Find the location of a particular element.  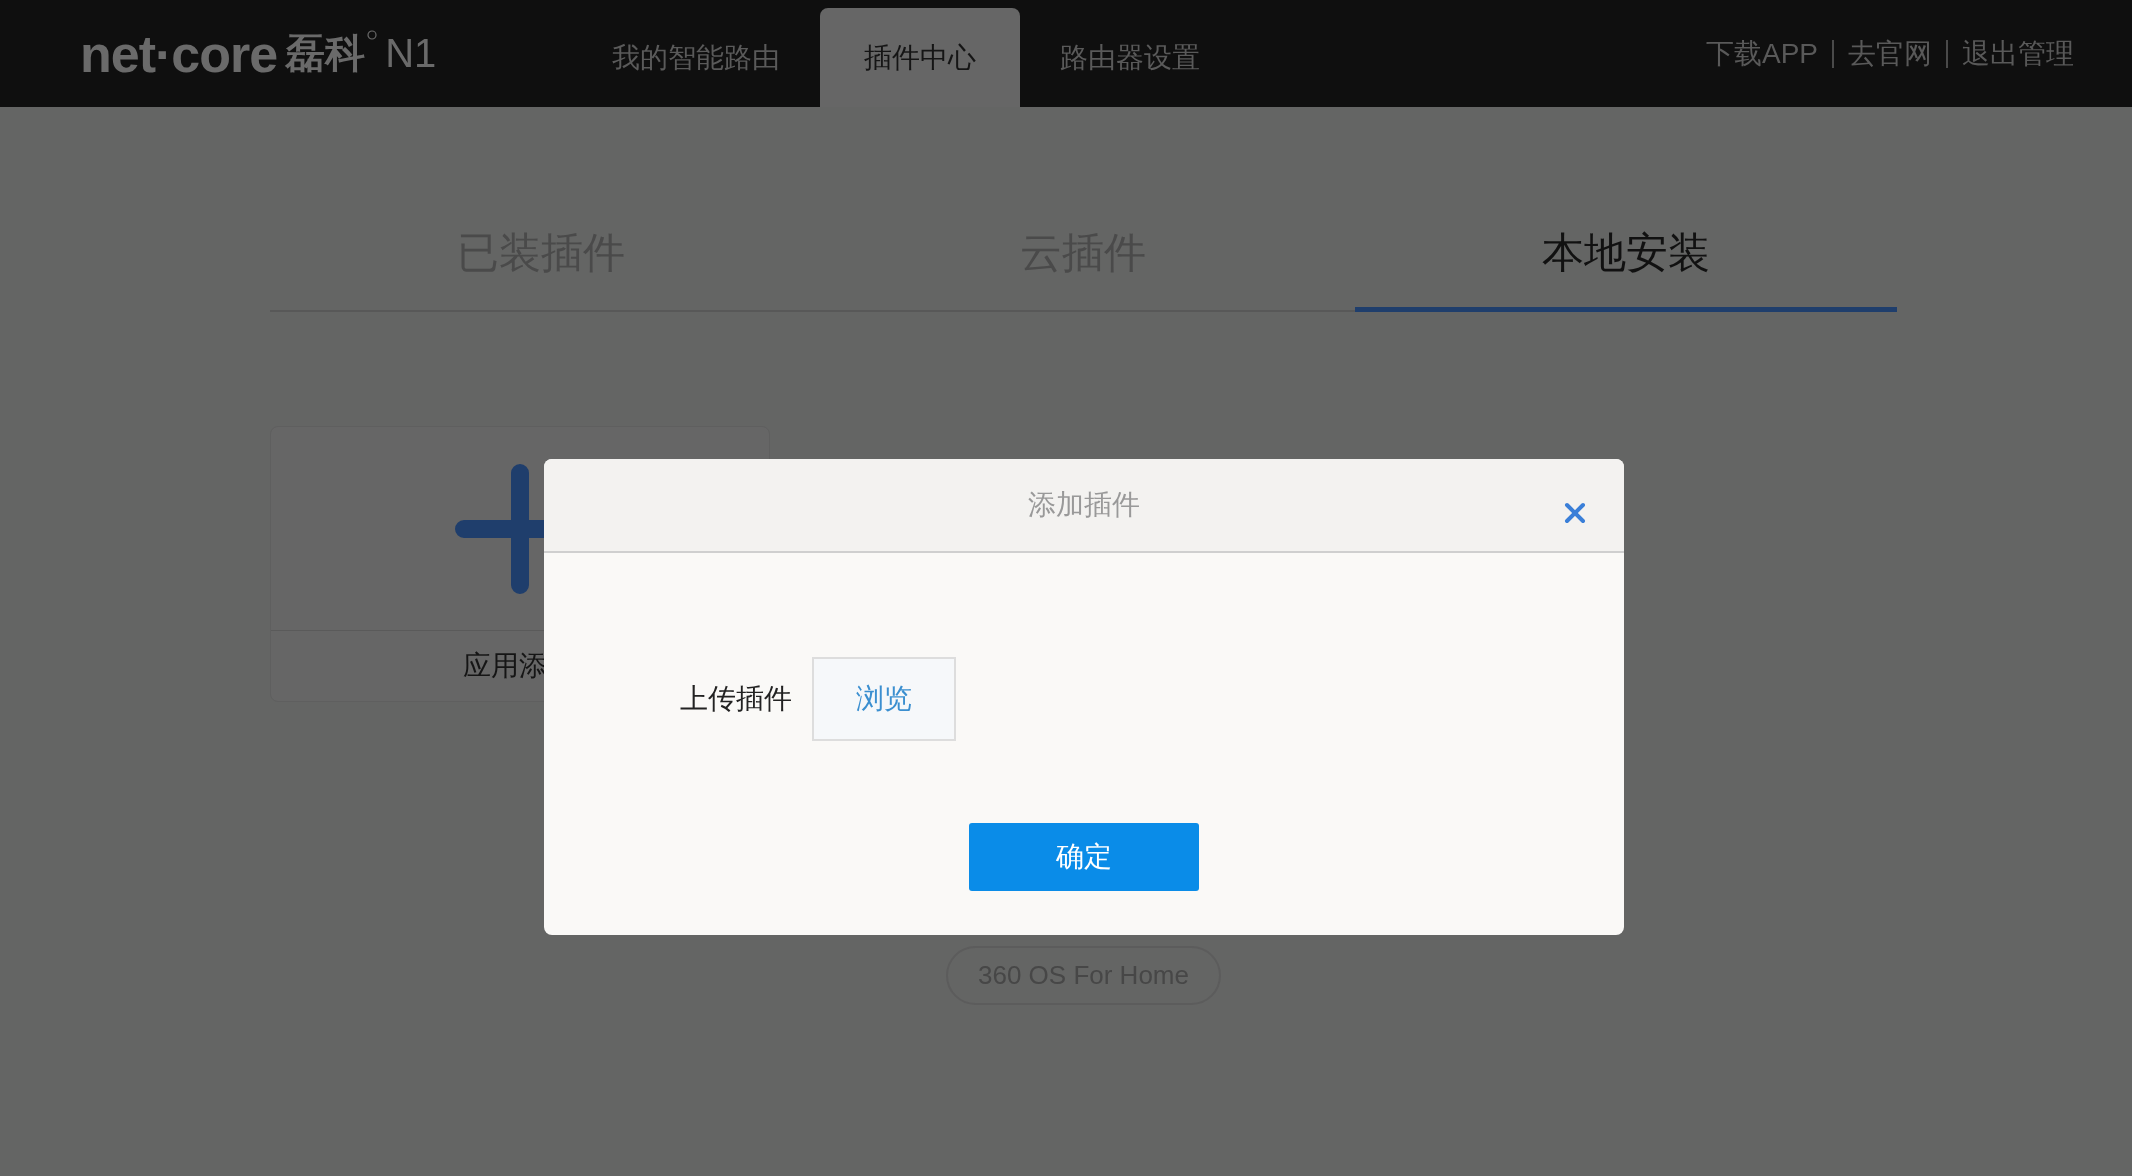

dialog-title: 添加插件 is located at coordinates (1084, 505).